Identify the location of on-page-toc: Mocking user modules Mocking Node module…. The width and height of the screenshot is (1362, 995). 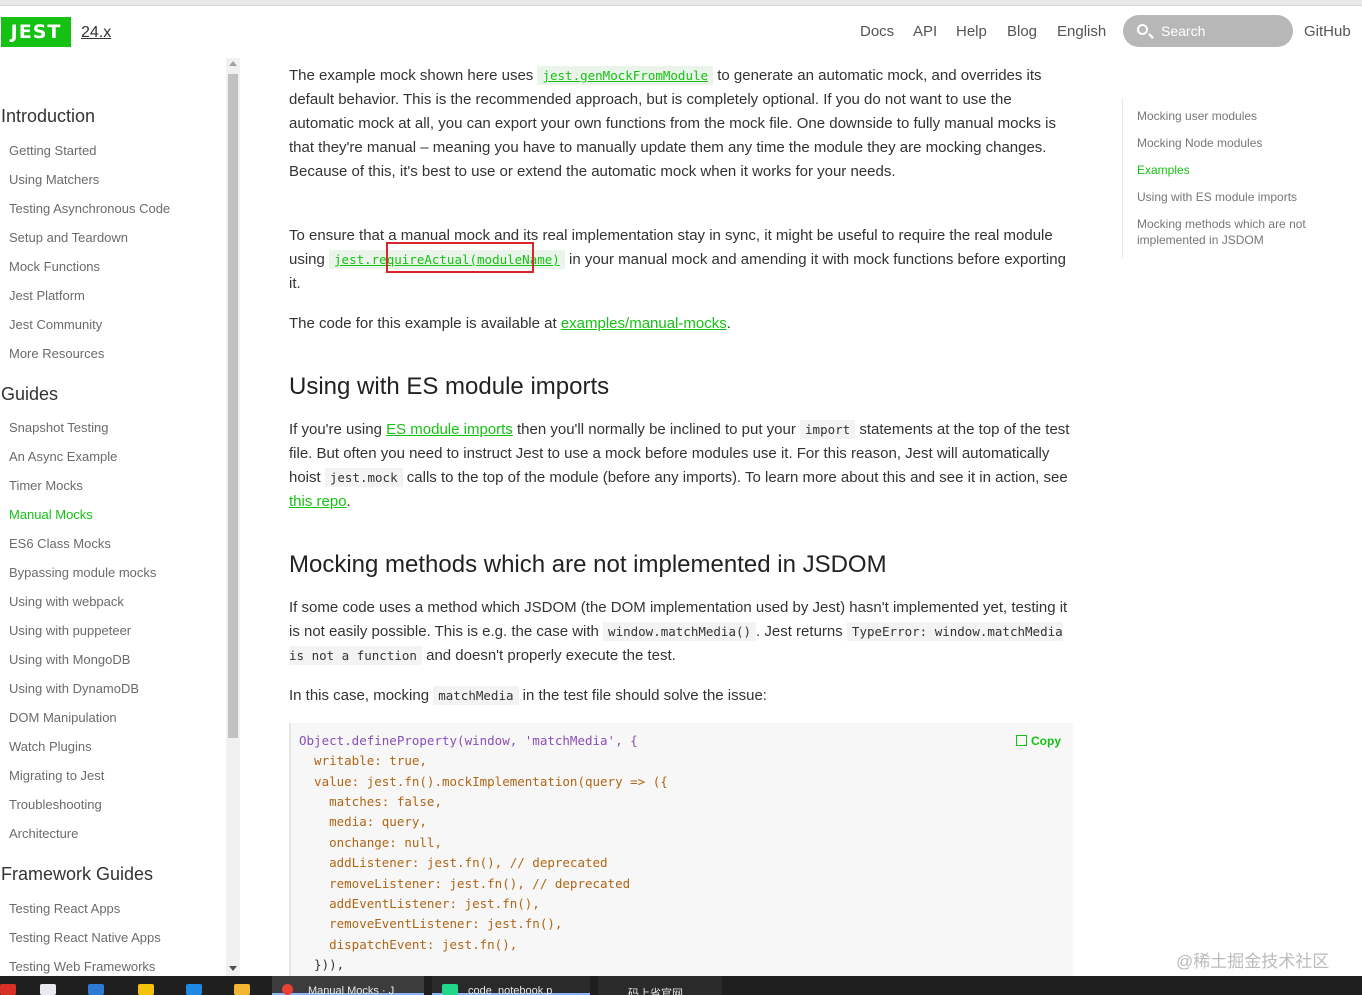
(1232, 178).